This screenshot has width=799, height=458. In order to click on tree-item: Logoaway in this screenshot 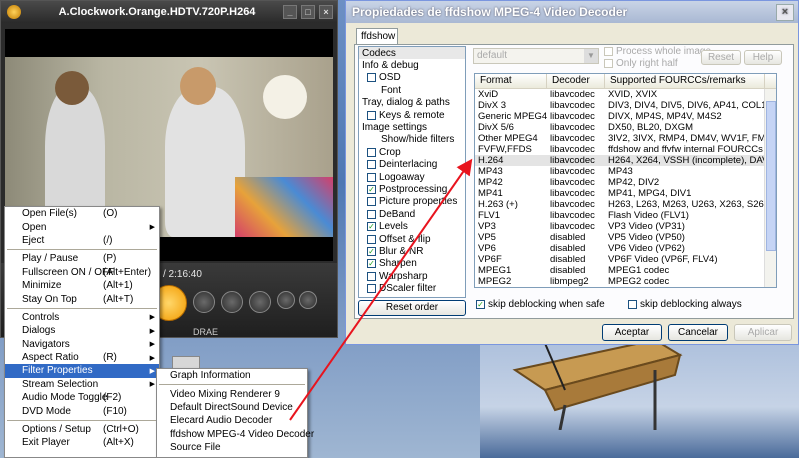, I will do `click(412, 177)`.